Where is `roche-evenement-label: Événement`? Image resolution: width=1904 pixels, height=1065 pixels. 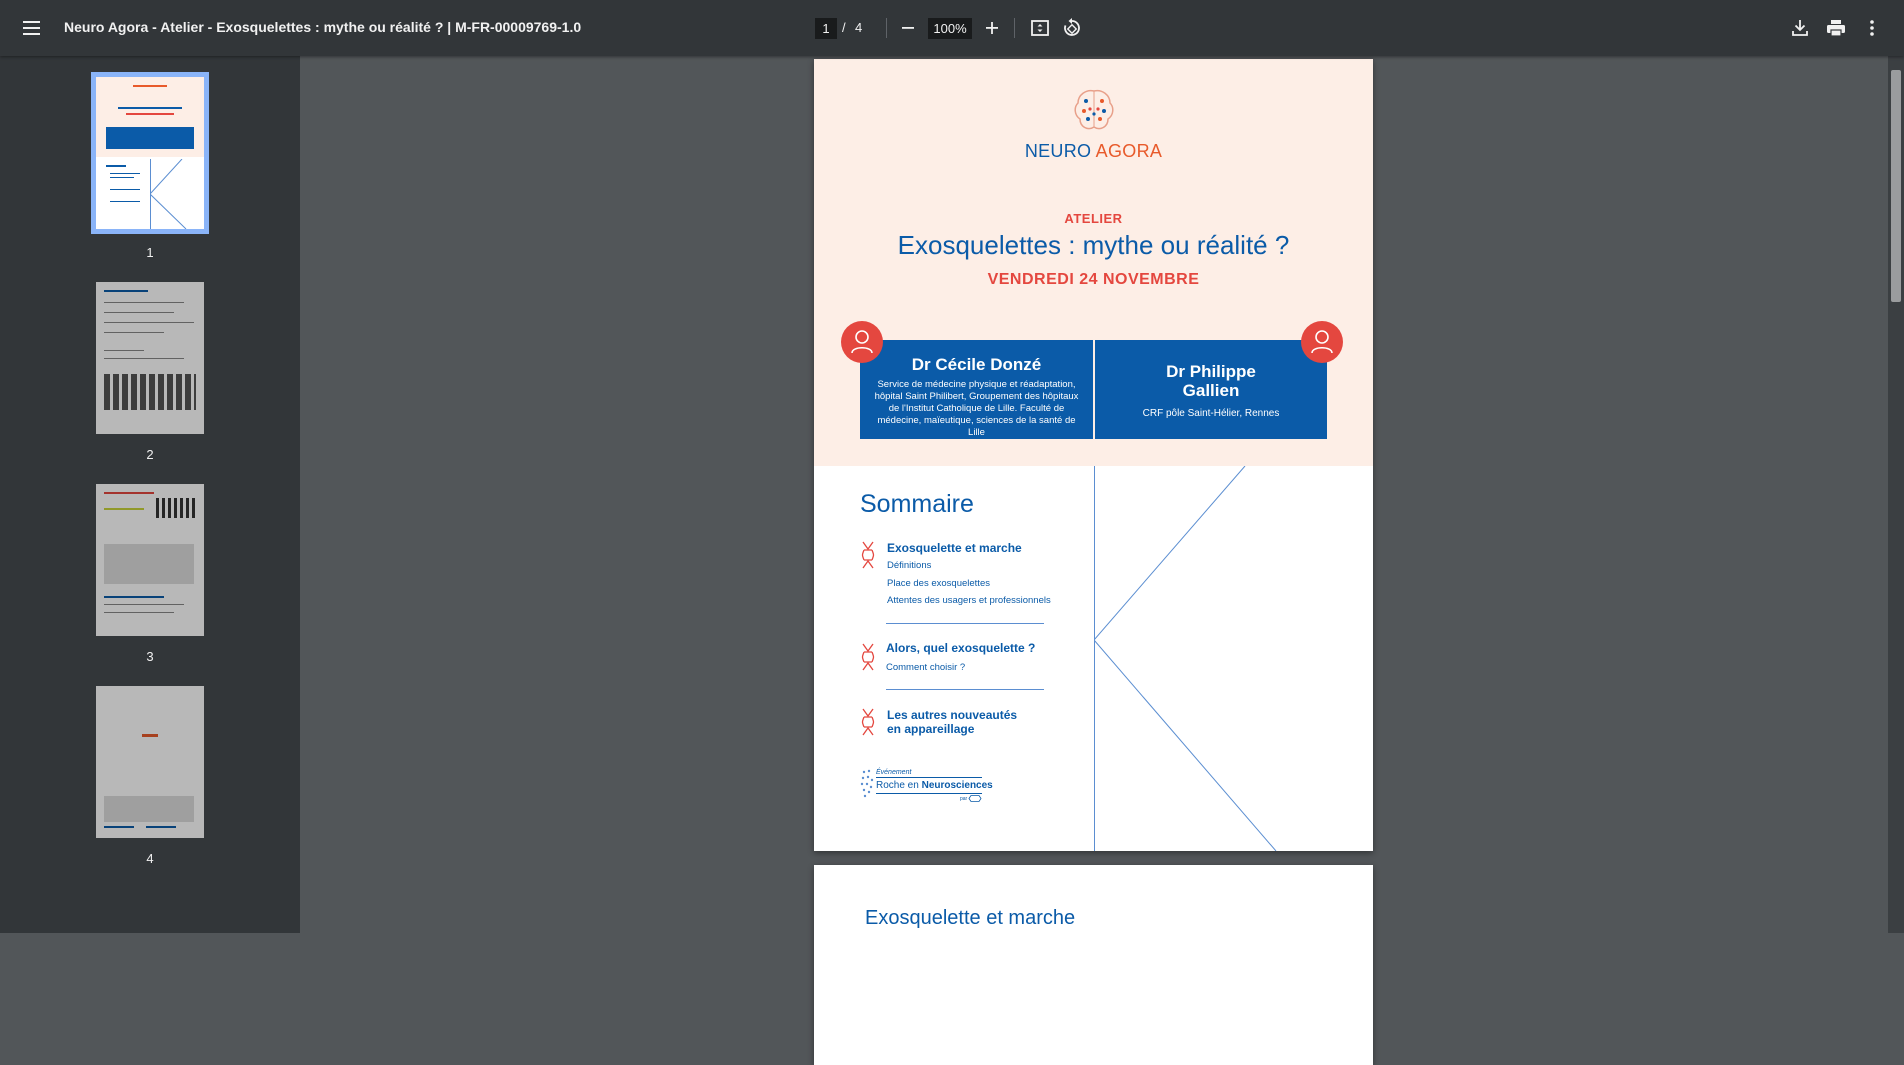 roche-evenement-label: Événement is located at coordinates (894, 772).